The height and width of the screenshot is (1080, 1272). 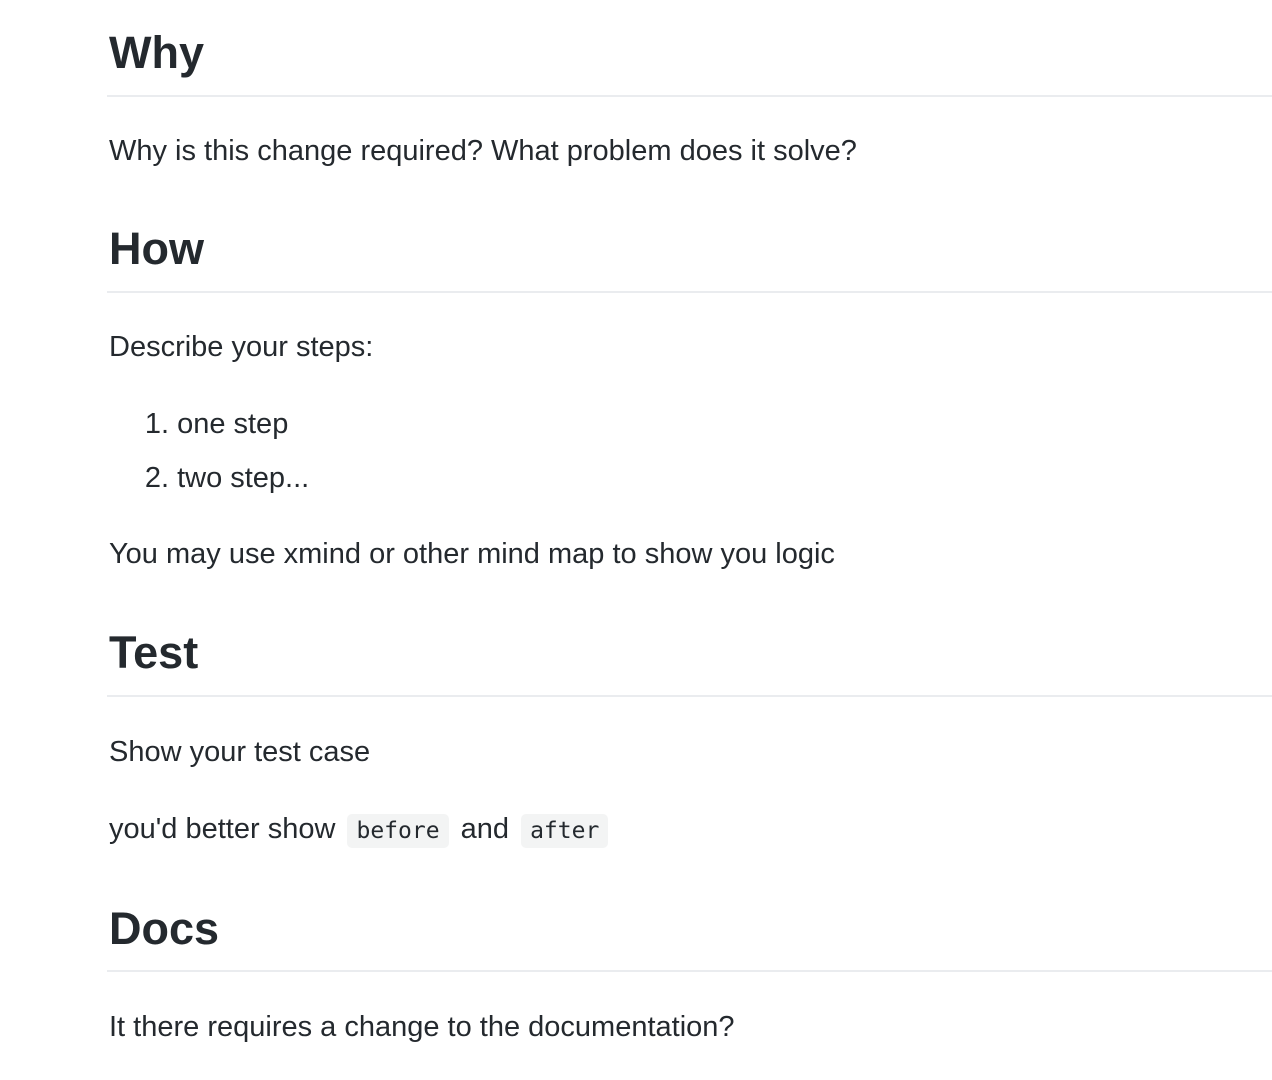 What do you see at coordinates (241, 347) in the screenshot?
I see `how-intro: Describe your steps:` at bounding box center [241, 347].